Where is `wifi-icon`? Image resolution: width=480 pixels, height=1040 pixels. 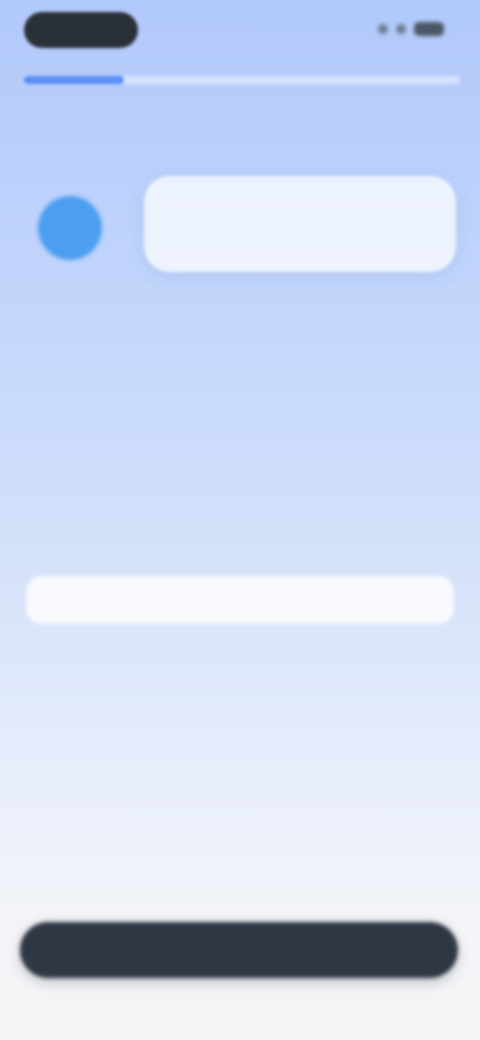 wifi-icon is located at coordinates (401, 29).